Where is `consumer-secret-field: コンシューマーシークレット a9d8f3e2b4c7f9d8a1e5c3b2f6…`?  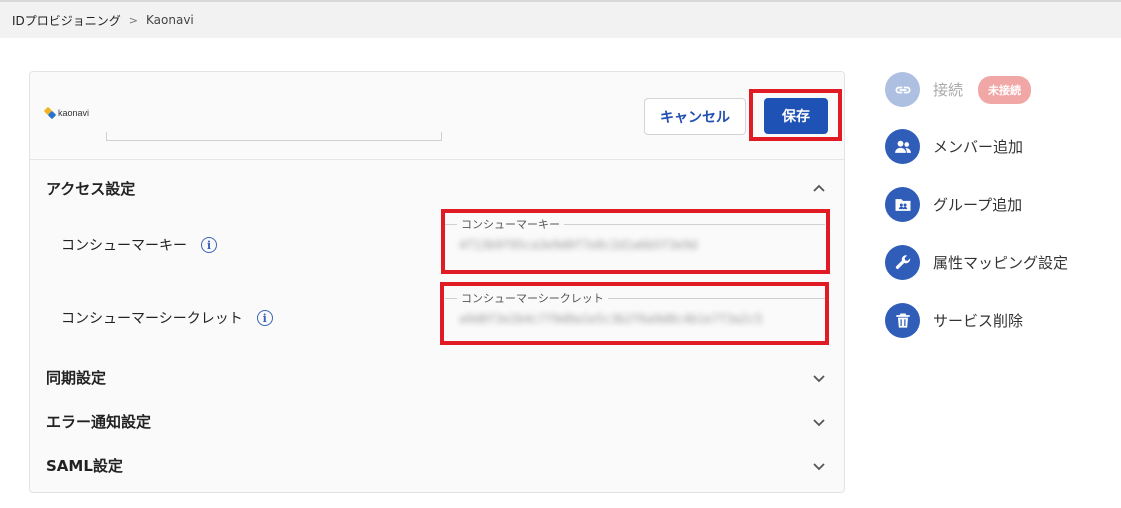 consumer-secret-field: コンシューマーシークレット a9d8f3e2b4c7f9d8a1e5c3b2f6… is located at coordinates (635, 313).